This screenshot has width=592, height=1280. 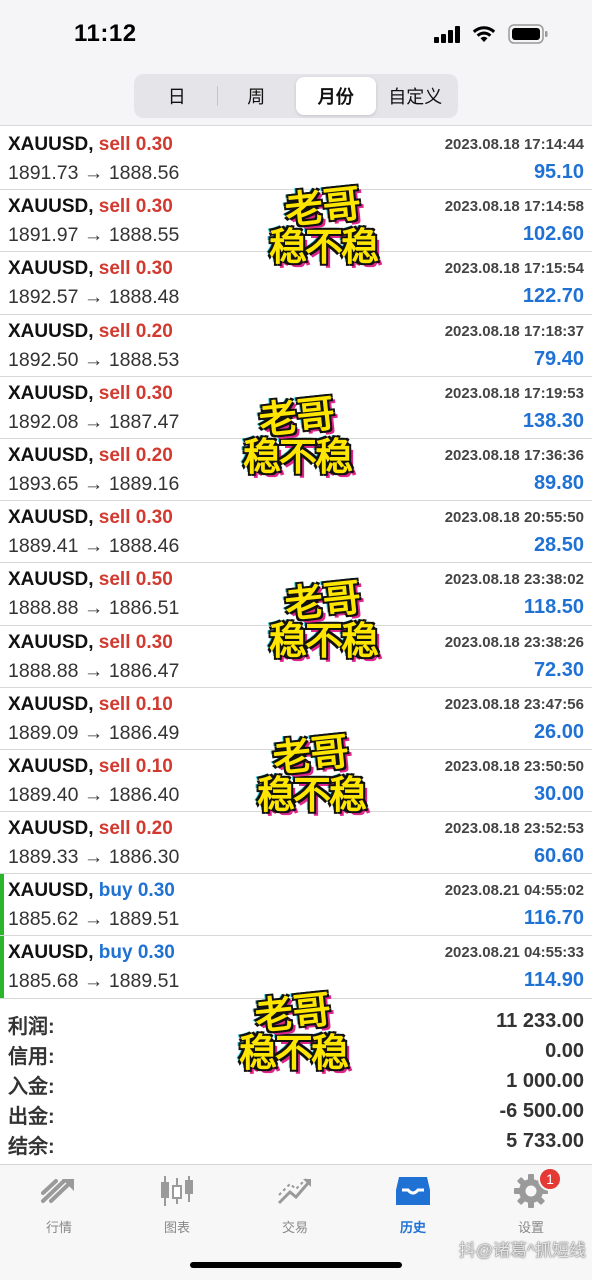 I want to click on deal-datetime: 2023.08.21 04:55:02, so click(x=514, y=891).